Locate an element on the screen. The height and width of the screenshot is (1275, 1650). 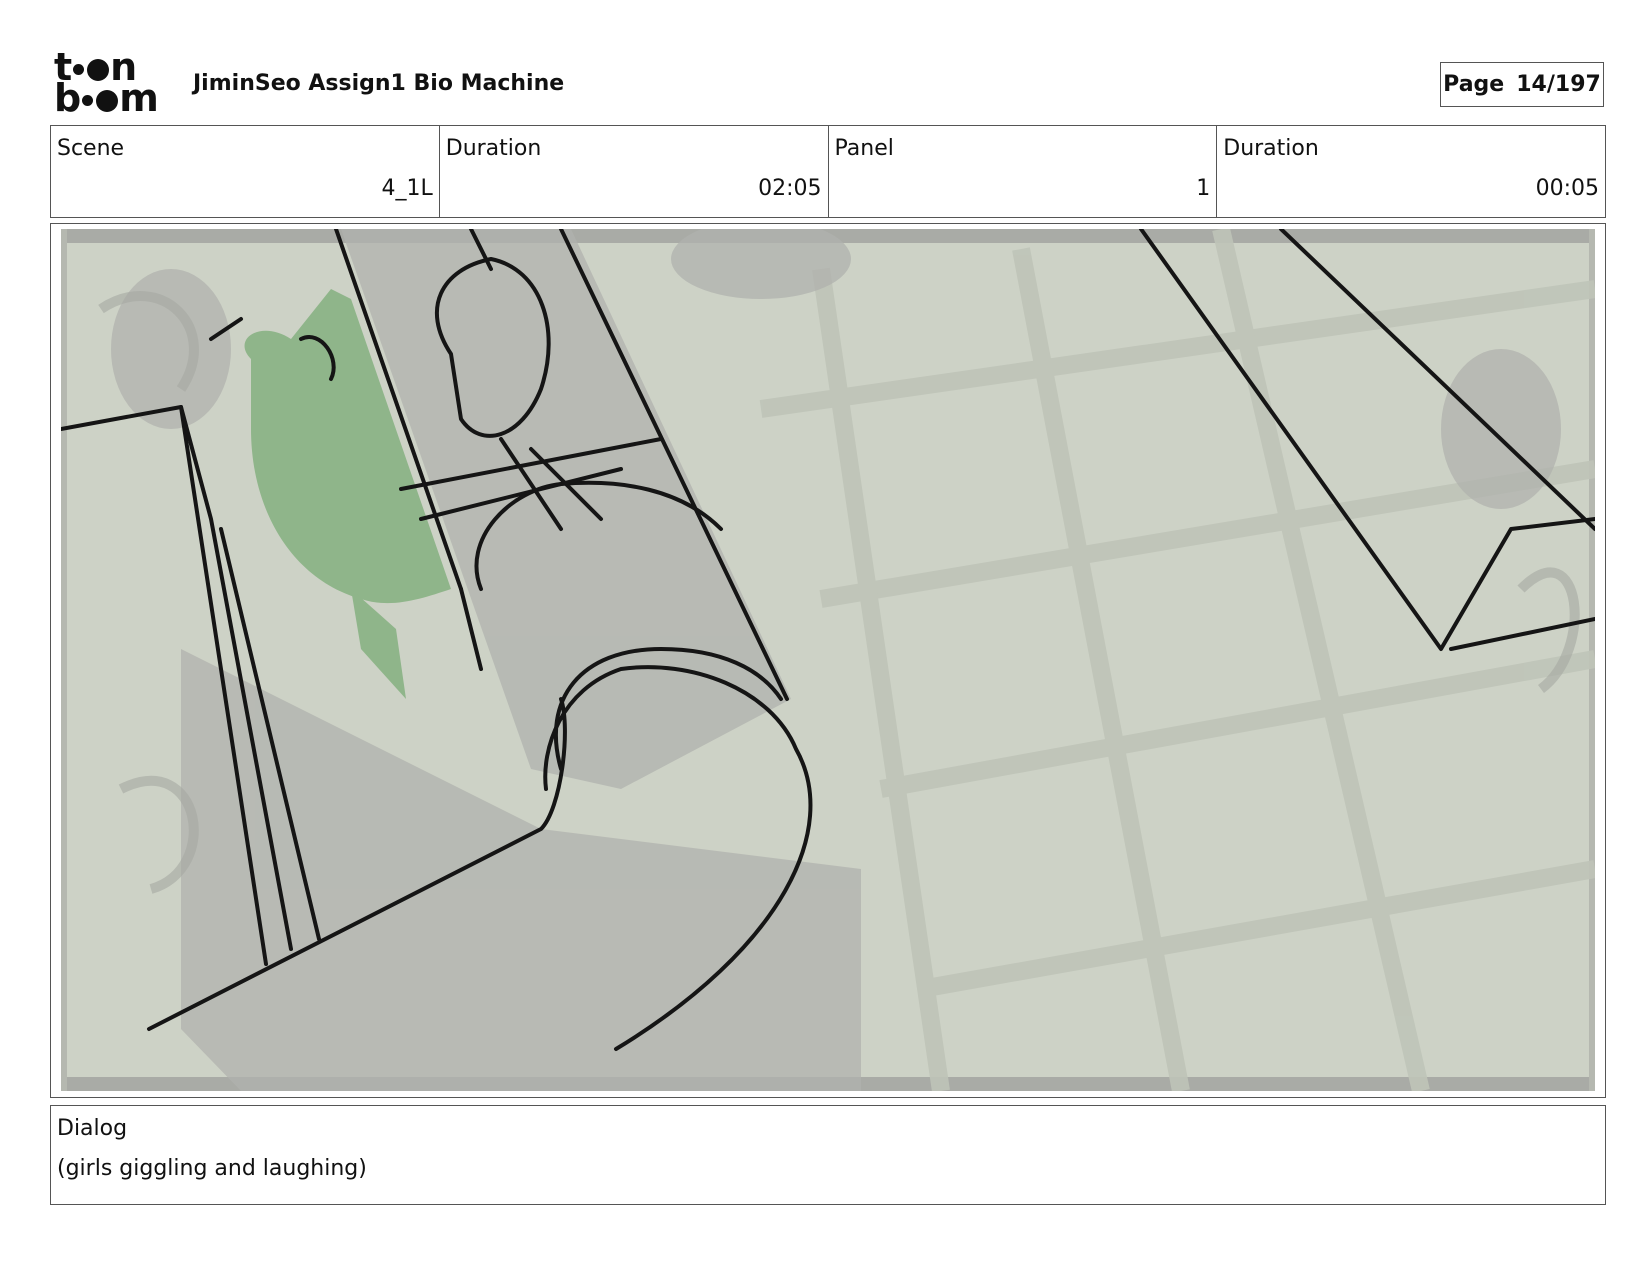
scene-cell: Scene 4_1L is located at coordinates (245, 171).